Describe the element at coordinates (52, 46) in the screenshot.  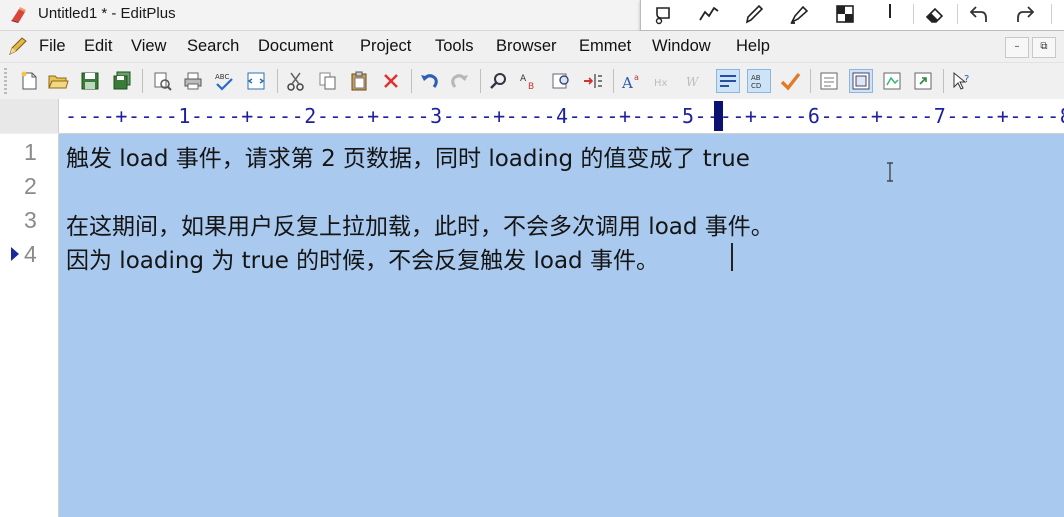
I see `menu-file: File` at that location.